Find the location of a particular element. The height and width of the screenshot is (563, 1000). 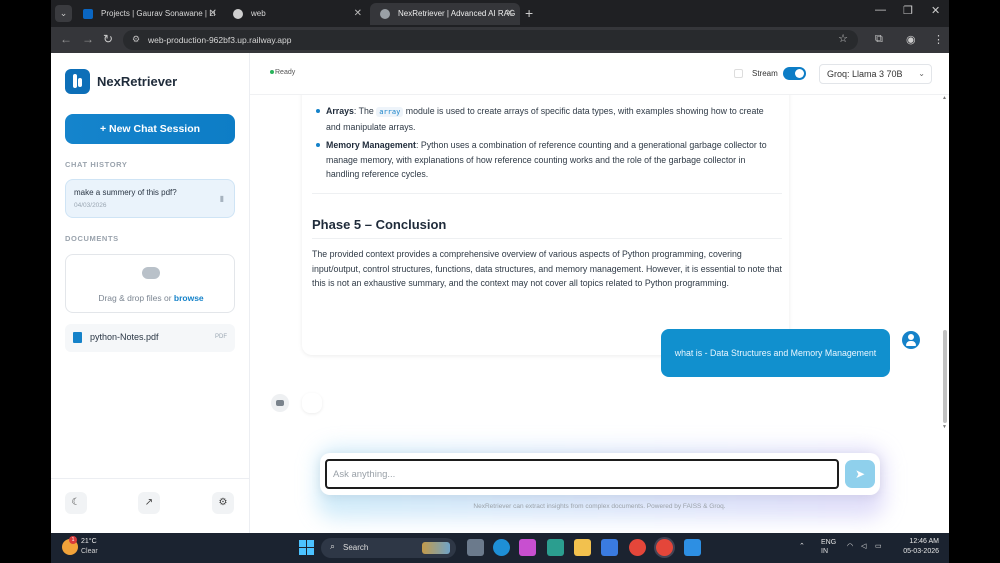

site-info-icon: ⚙ is located at coordinates (136, 39).